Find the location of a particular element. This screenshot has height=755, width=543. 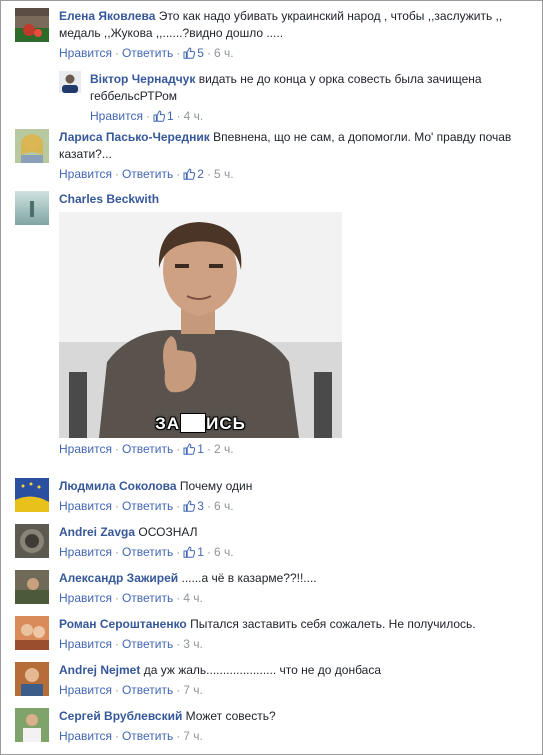

comment-author: Людмила Соколова is located at coordinates (118, 486).